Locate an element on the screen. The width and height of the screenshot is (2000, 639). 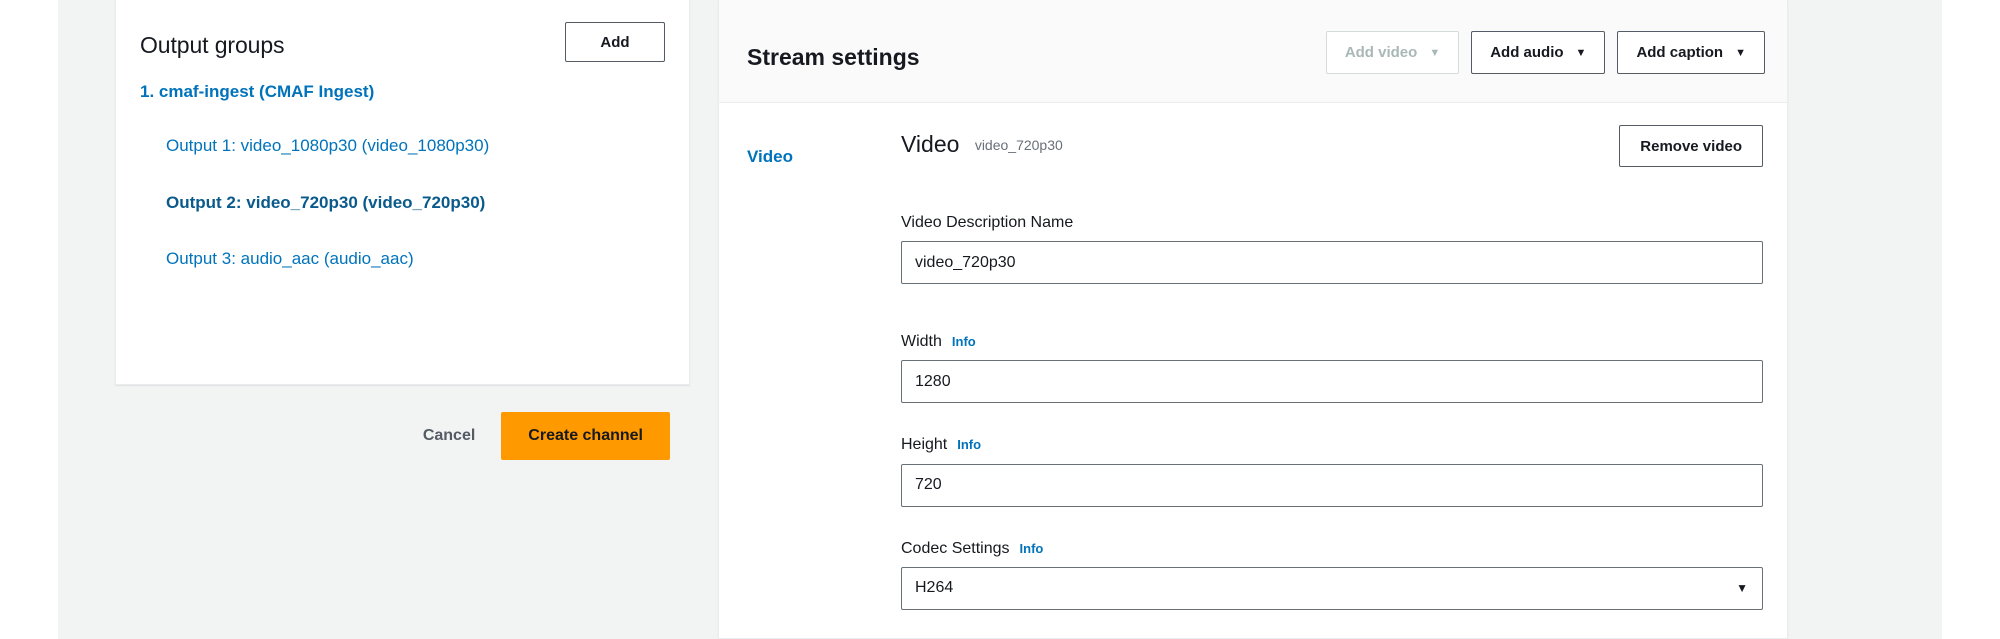
field-height: Height Info is located at coordinates (1332, 471).